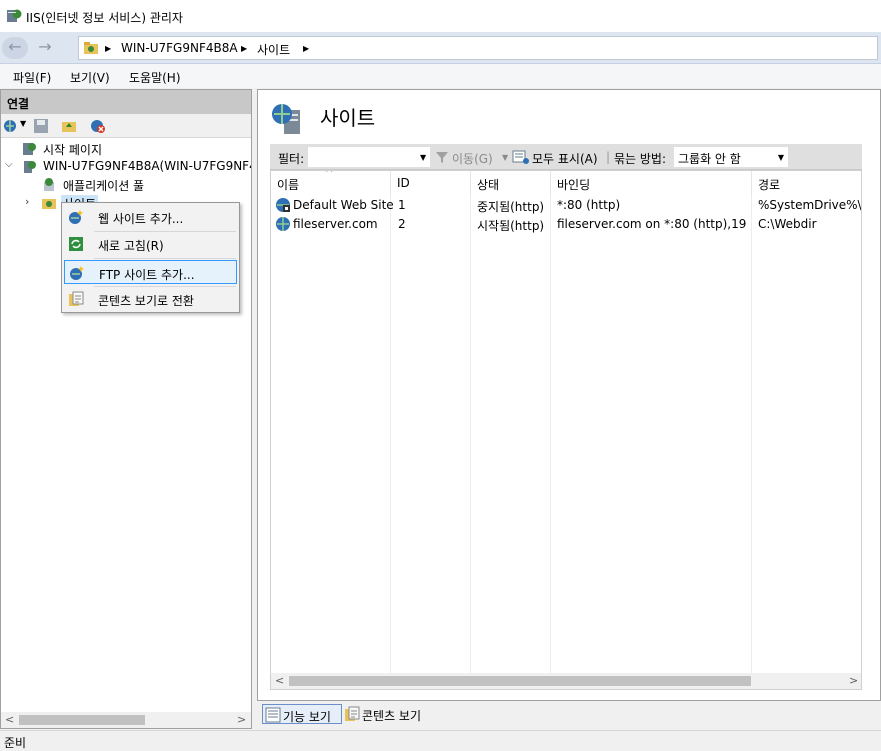 The width and height of the screenshot is (881, 751). What do you see at coordinates (431, 183) in the screenshot?
I see `column-header-id: ID` at bounding box center [431, 183].